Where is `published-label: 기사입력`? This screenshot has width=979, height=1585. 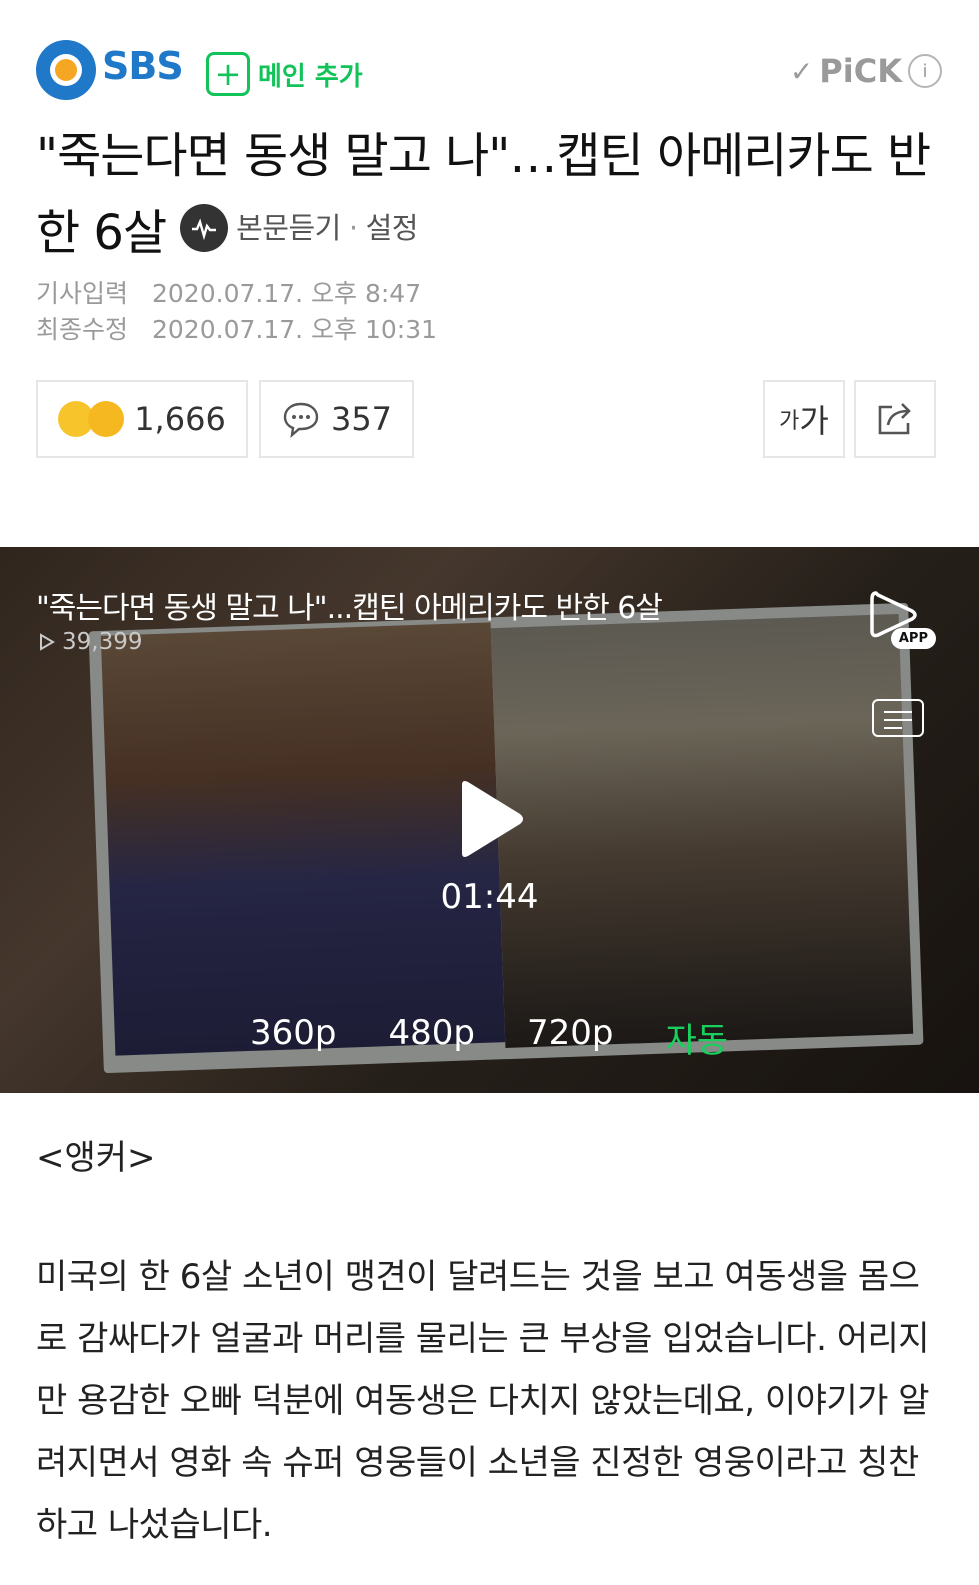
published-label: 기사입력 is located at coordinates (82, 293).